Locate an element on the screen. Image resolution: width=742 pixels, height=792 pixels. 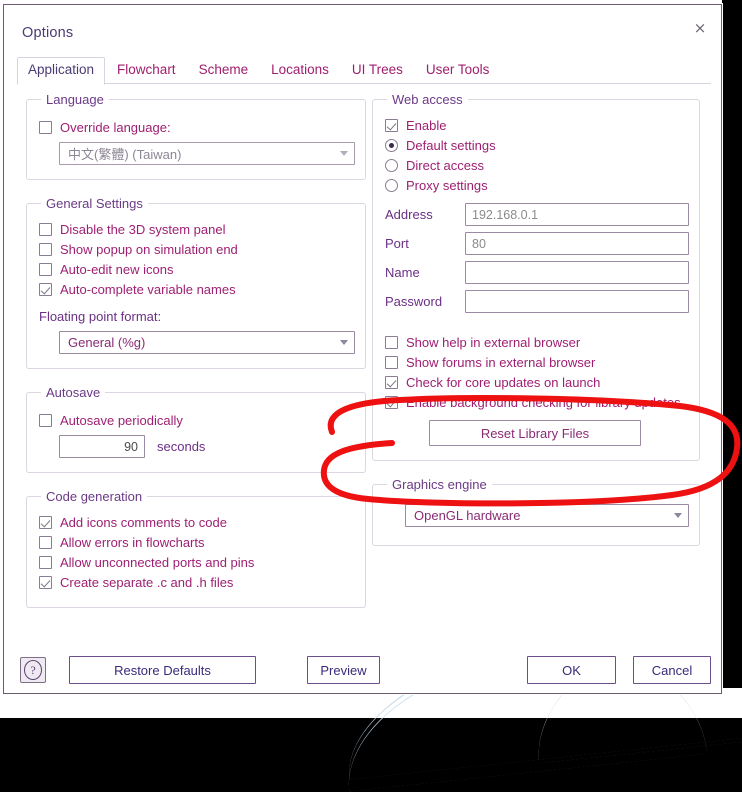
add-icons-comments-to-code-row: Add icons comments to code is located at coordinates (197, 522).